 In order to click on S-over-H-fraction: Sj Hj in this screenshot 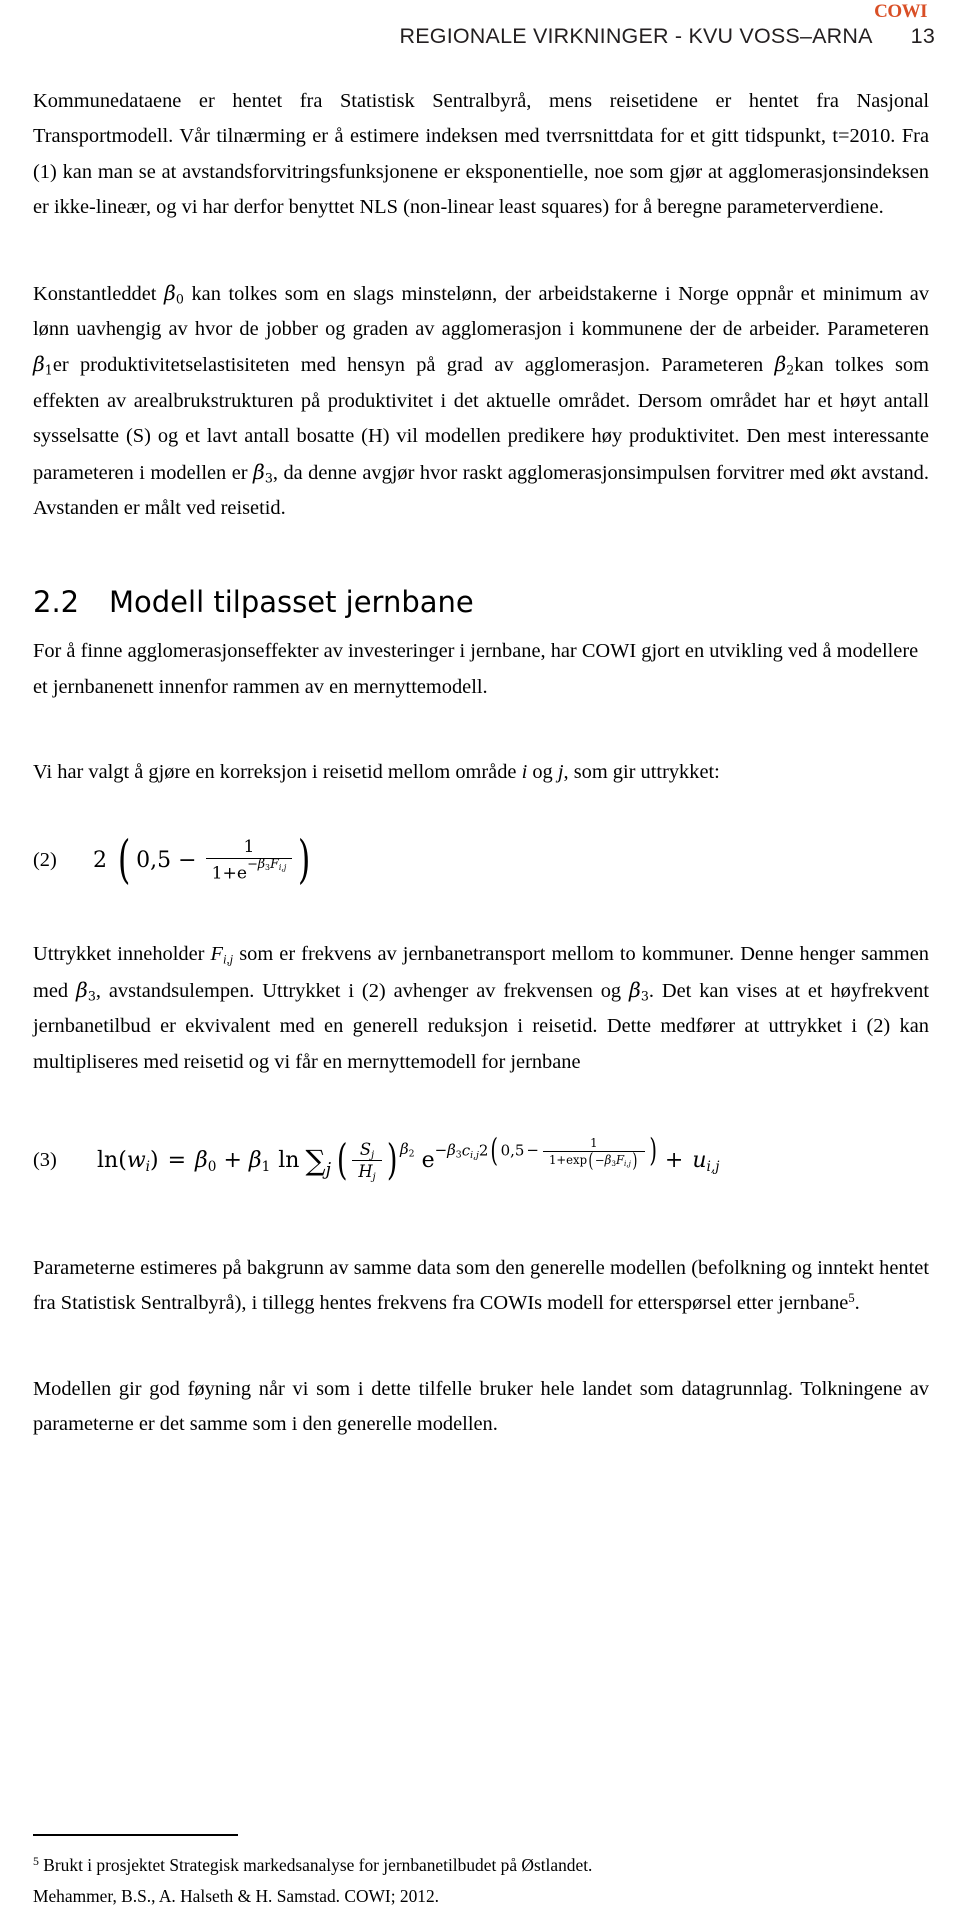, I will do `click(367, 1161)`.